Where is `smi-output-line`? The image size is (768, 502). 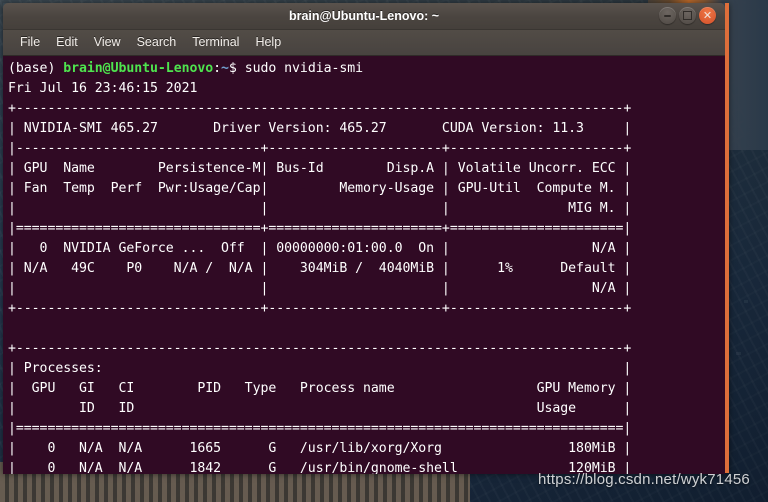
smi-output-line is located at coordinates (319, 328).